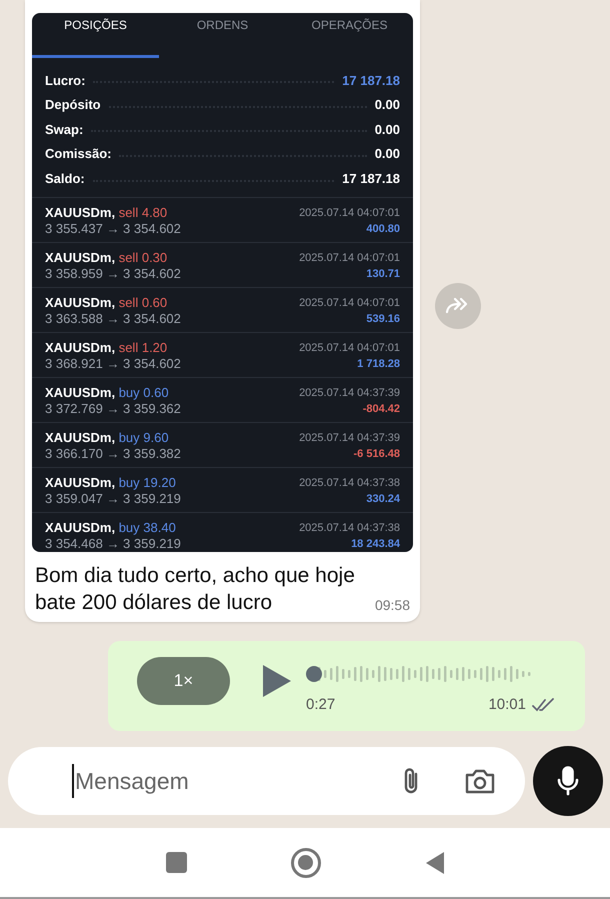 The image size is (610, 899). Describe the element at coordinates (378, 364) in the screenshot. I see `trade-profit: 1 718.28` at that location.